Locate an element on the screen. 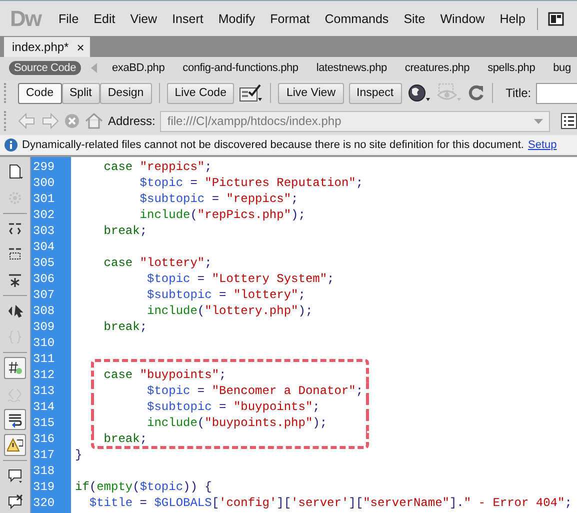 Image resolution: width=577 pixels, height=513 pixels. code-line: include("repPics.php"); is located at coordinates (222, 215).